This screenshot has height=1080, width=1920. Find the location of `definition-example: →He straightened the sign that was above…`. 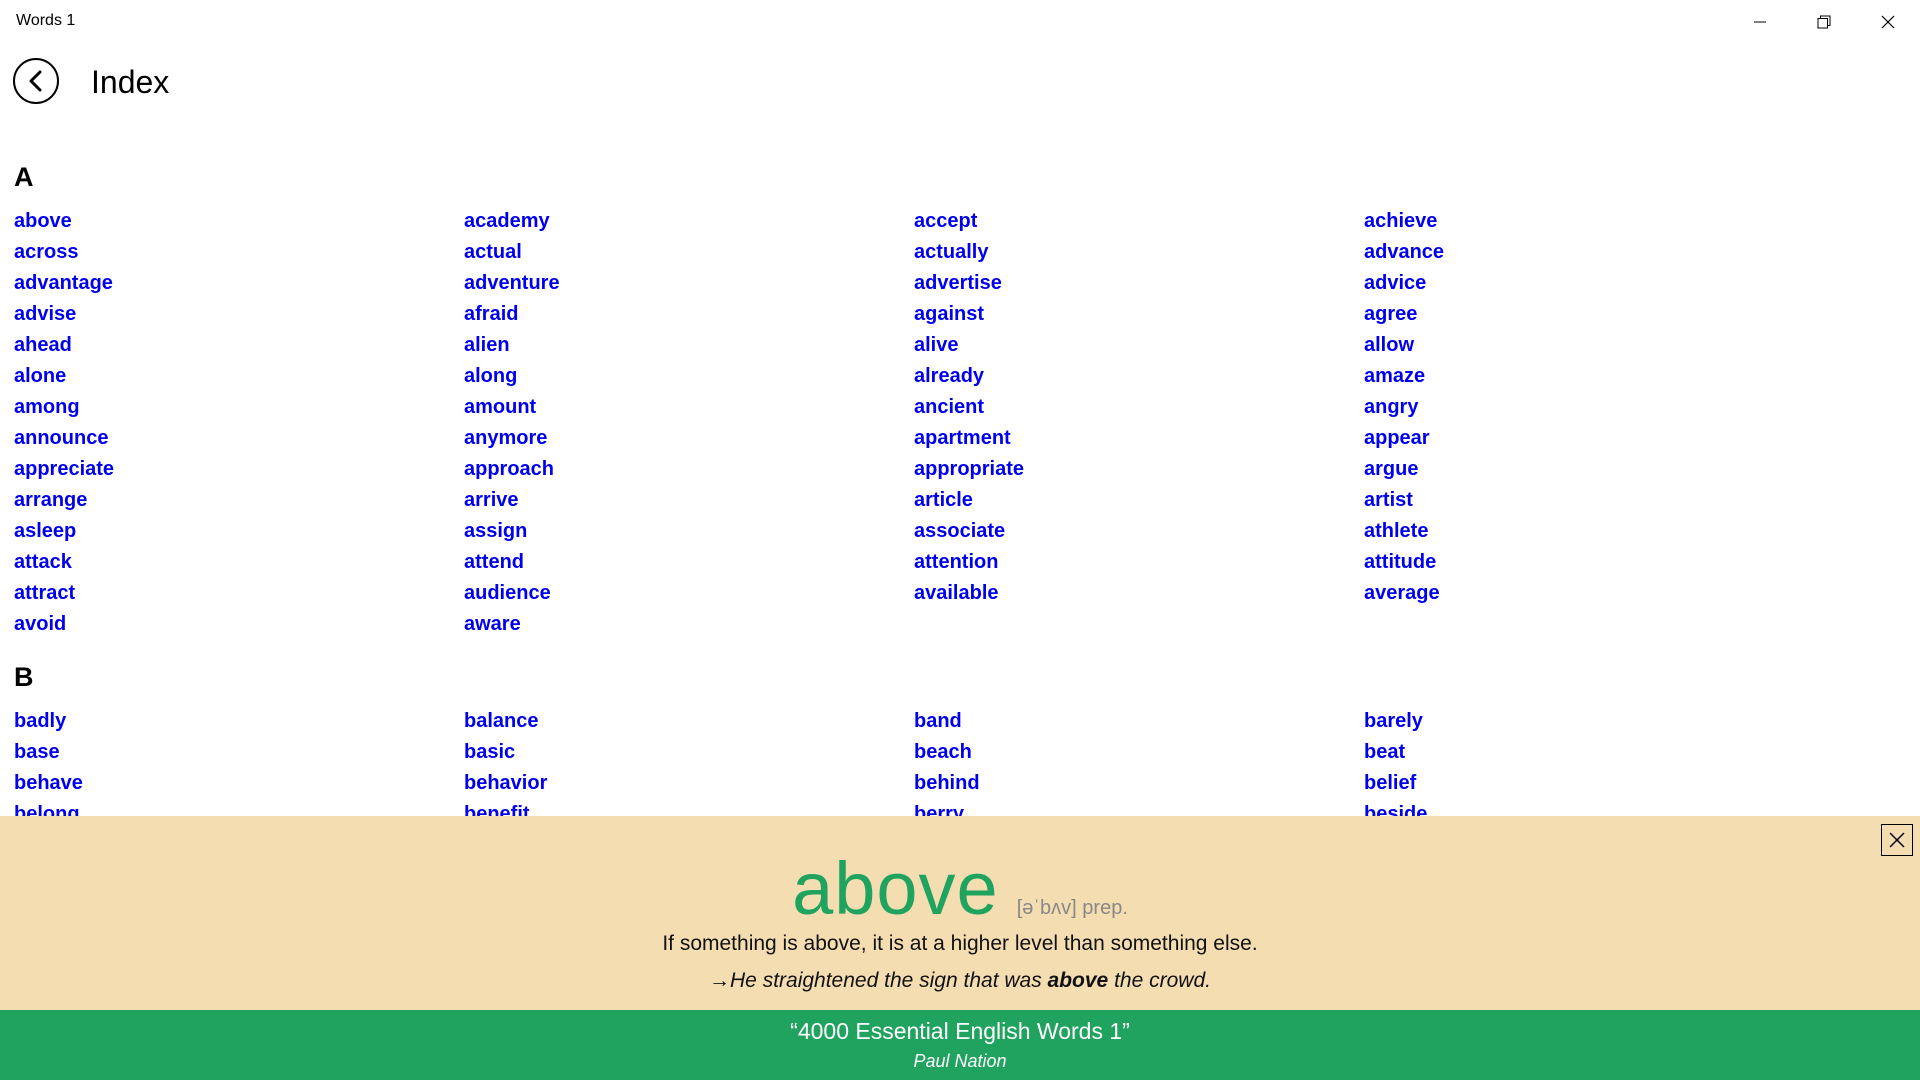

definition-example: →He straightened the sign that was above… is located at coordinates (960, 981).